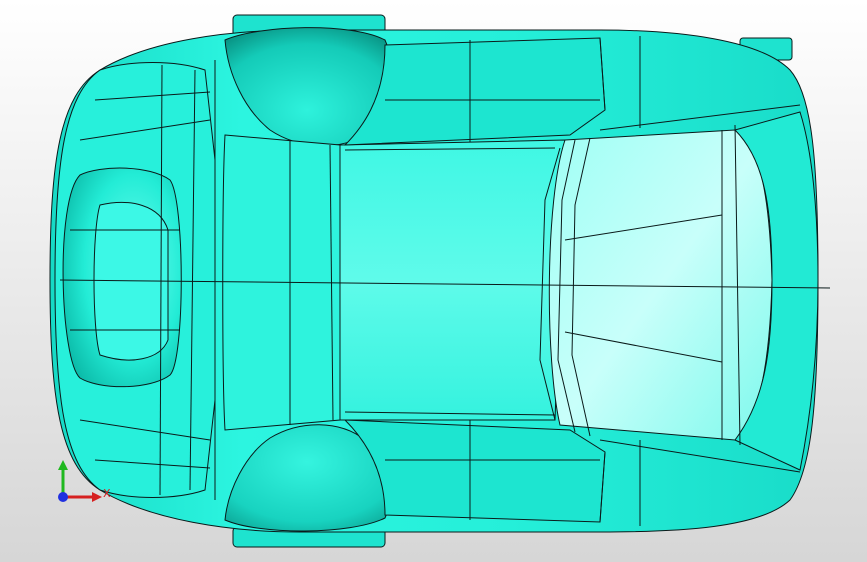  What do you see at coordinates (63, 497) in the screenshot?
I see `z-axis-point` at bounding box center [63, 497].